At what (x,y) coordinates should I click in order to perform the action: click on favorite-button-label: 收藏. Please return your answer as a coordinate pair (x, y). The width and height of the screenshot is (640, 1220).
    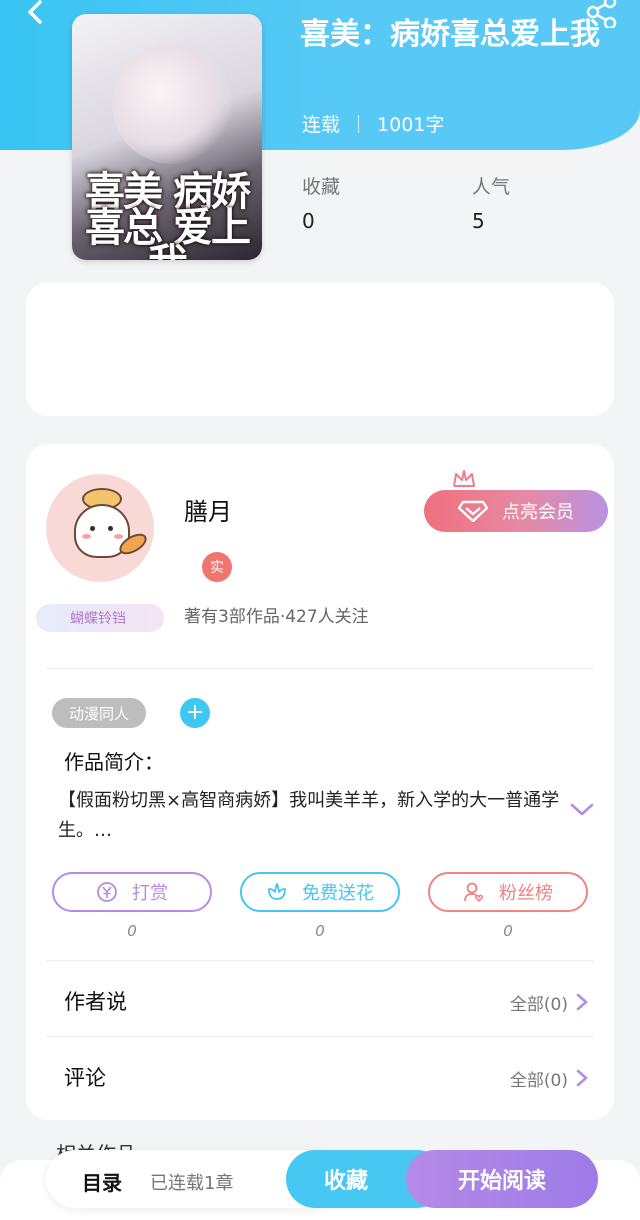
    Looking at the image, I should click on (345, 1181).